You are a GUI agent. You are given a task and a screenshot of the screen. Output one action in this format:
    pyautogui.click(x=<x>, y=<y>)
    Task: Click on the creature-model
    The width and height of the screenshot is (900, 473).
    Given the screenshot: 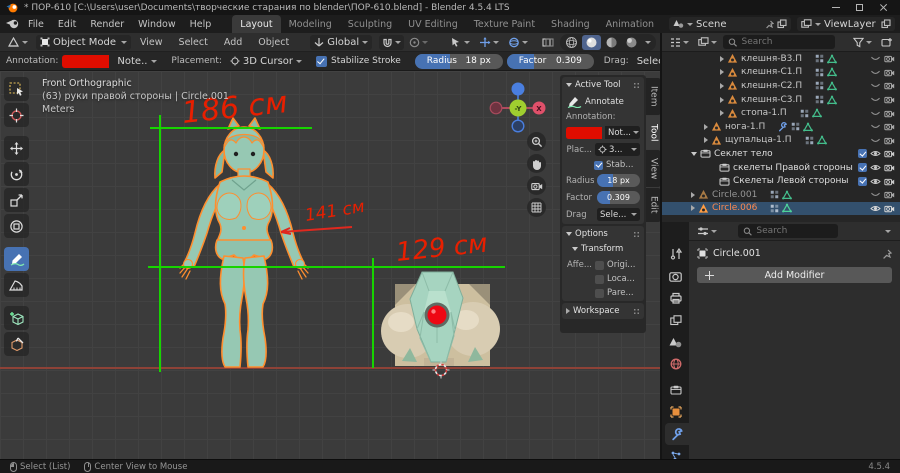 What is the action you would take?
    pyautogui.click(x=438, y=320)
    